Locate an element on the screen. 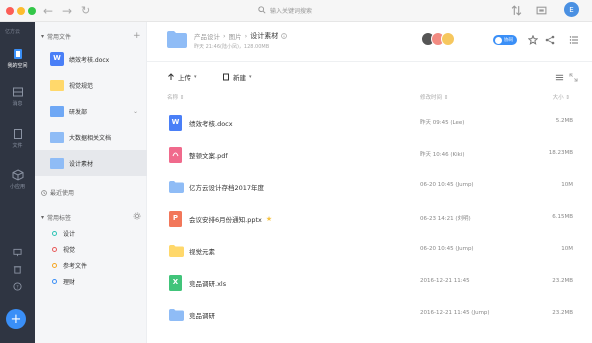 The width and height of the screenshot is (592, 343). shared-folder-icon is located at coordinates (57, 111).